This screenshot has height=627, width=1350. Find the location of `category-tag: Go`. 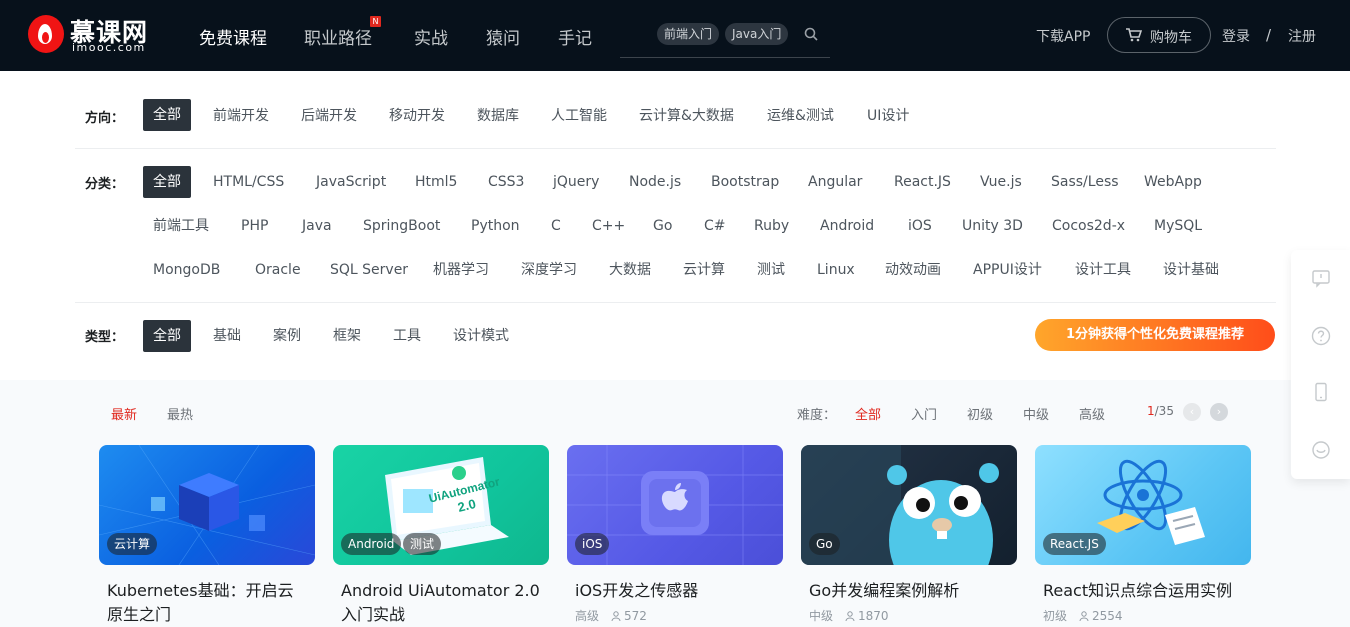

category-tag: Go is located at coordinates (662, 226).